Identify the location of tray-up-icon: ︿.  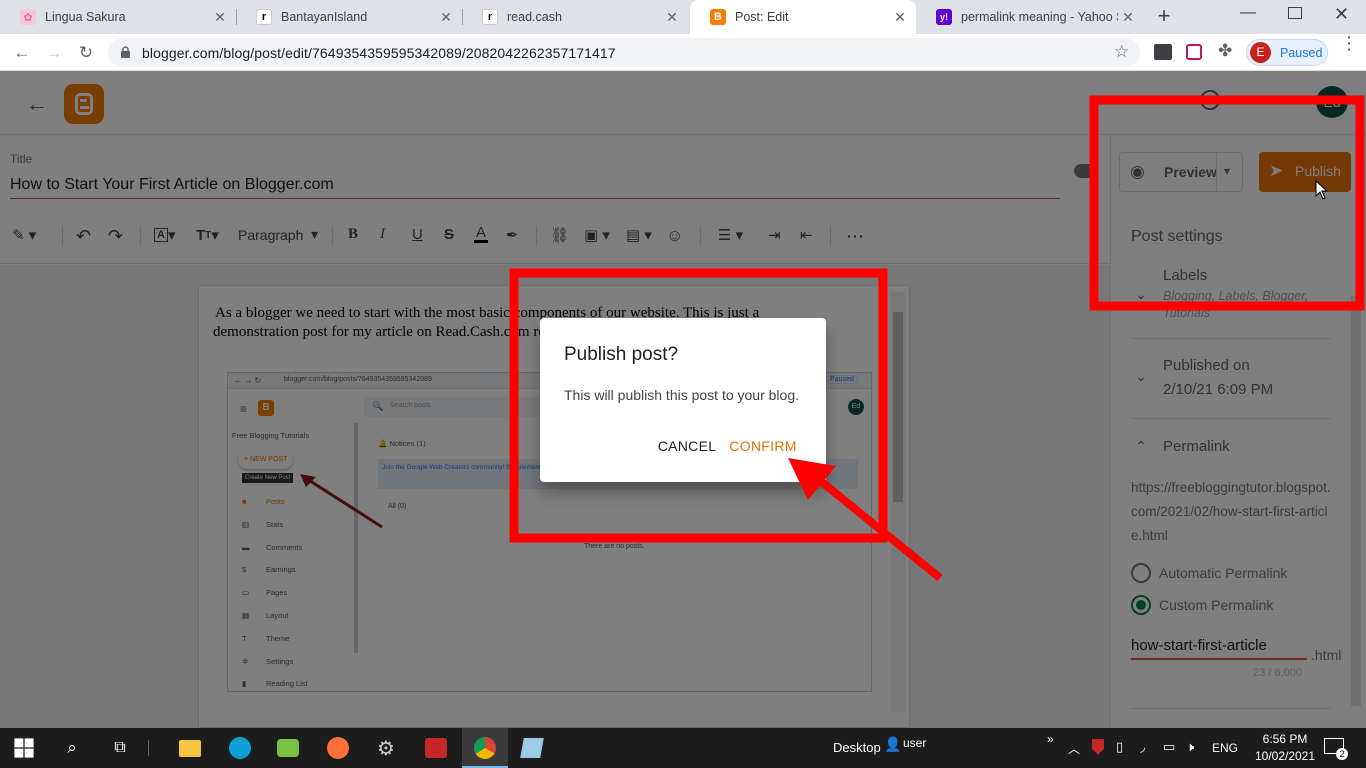
(1074, 748).